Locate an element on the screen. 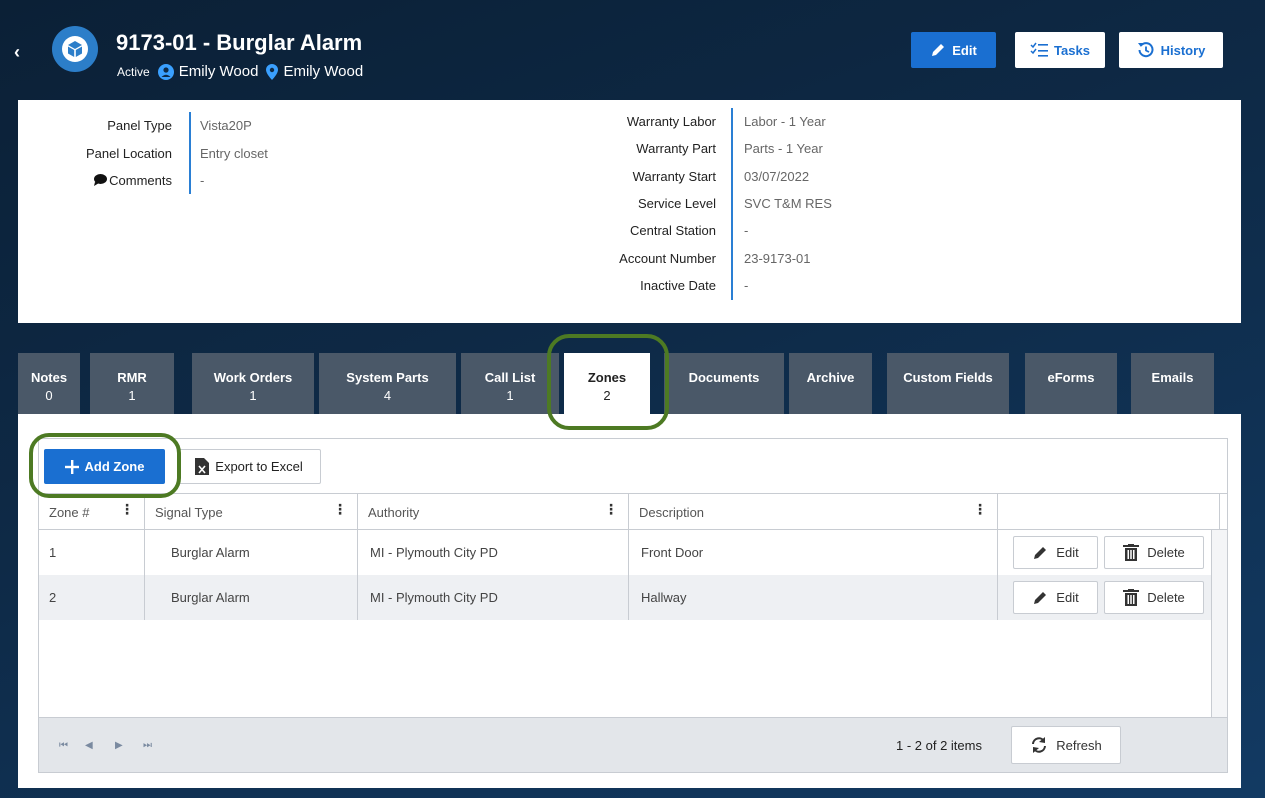 The height and width of the screenshot is (798, 1265). tasks-button: Tasks is located at coordinates (1060, 50).